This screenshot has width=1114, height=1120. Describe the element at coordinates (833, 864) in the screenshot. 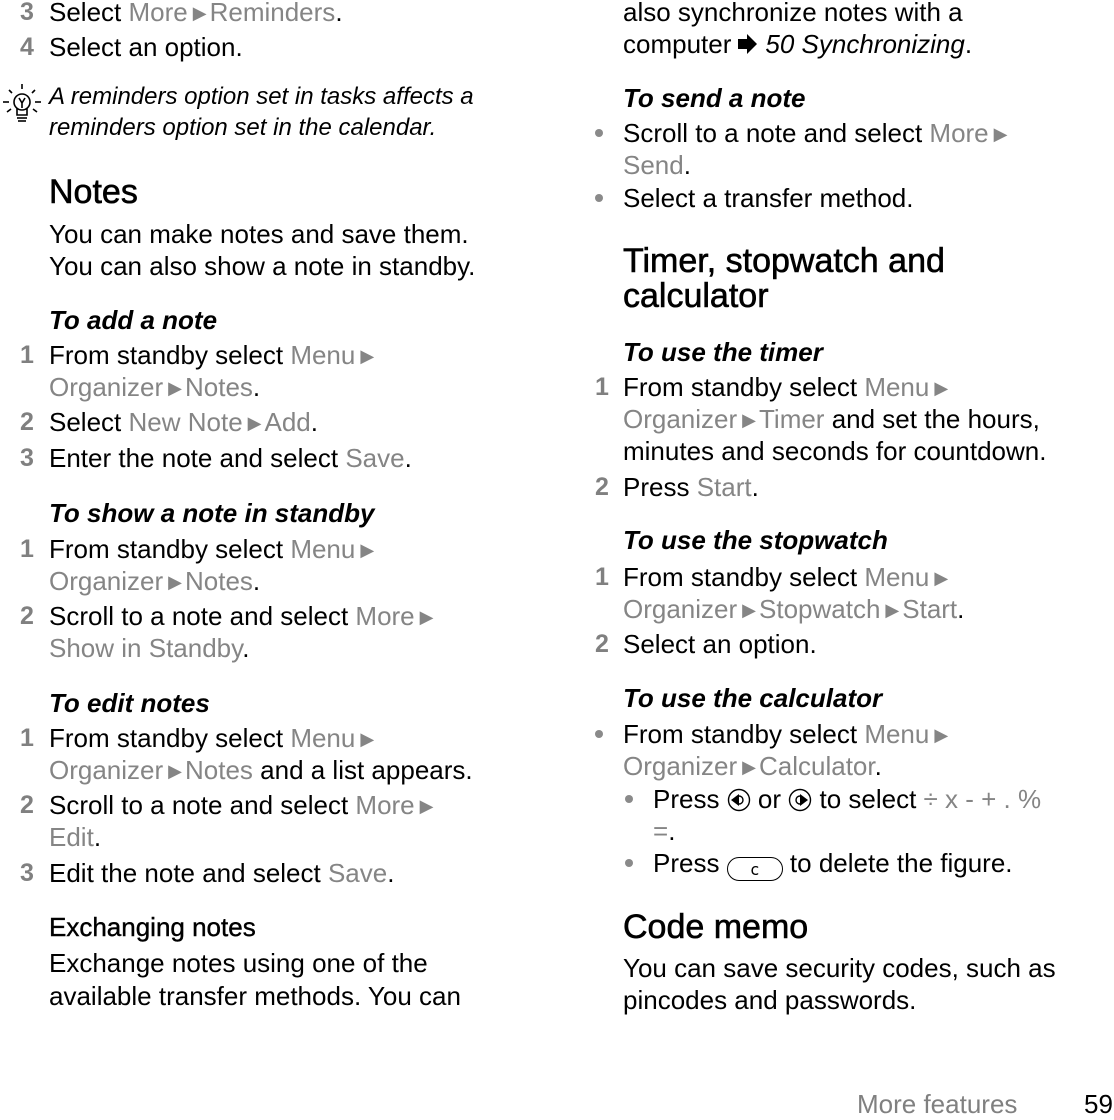

I see `sub-bullet-text: Press c to delete the figure.` at that location.